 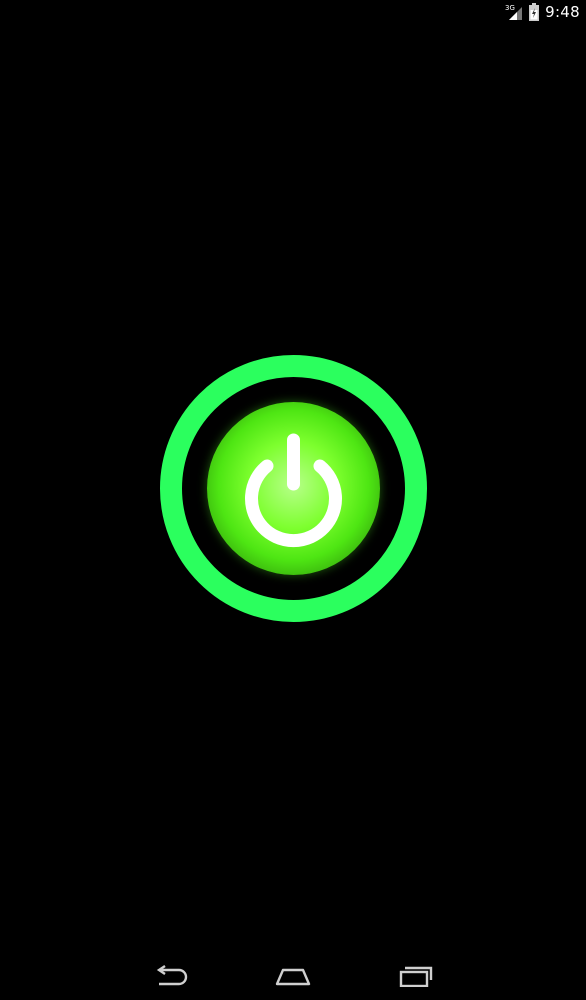 What do you see at coordinates (534, 12) in the screenshot?
I see `battery-icon` at bounding box center [534, 12].